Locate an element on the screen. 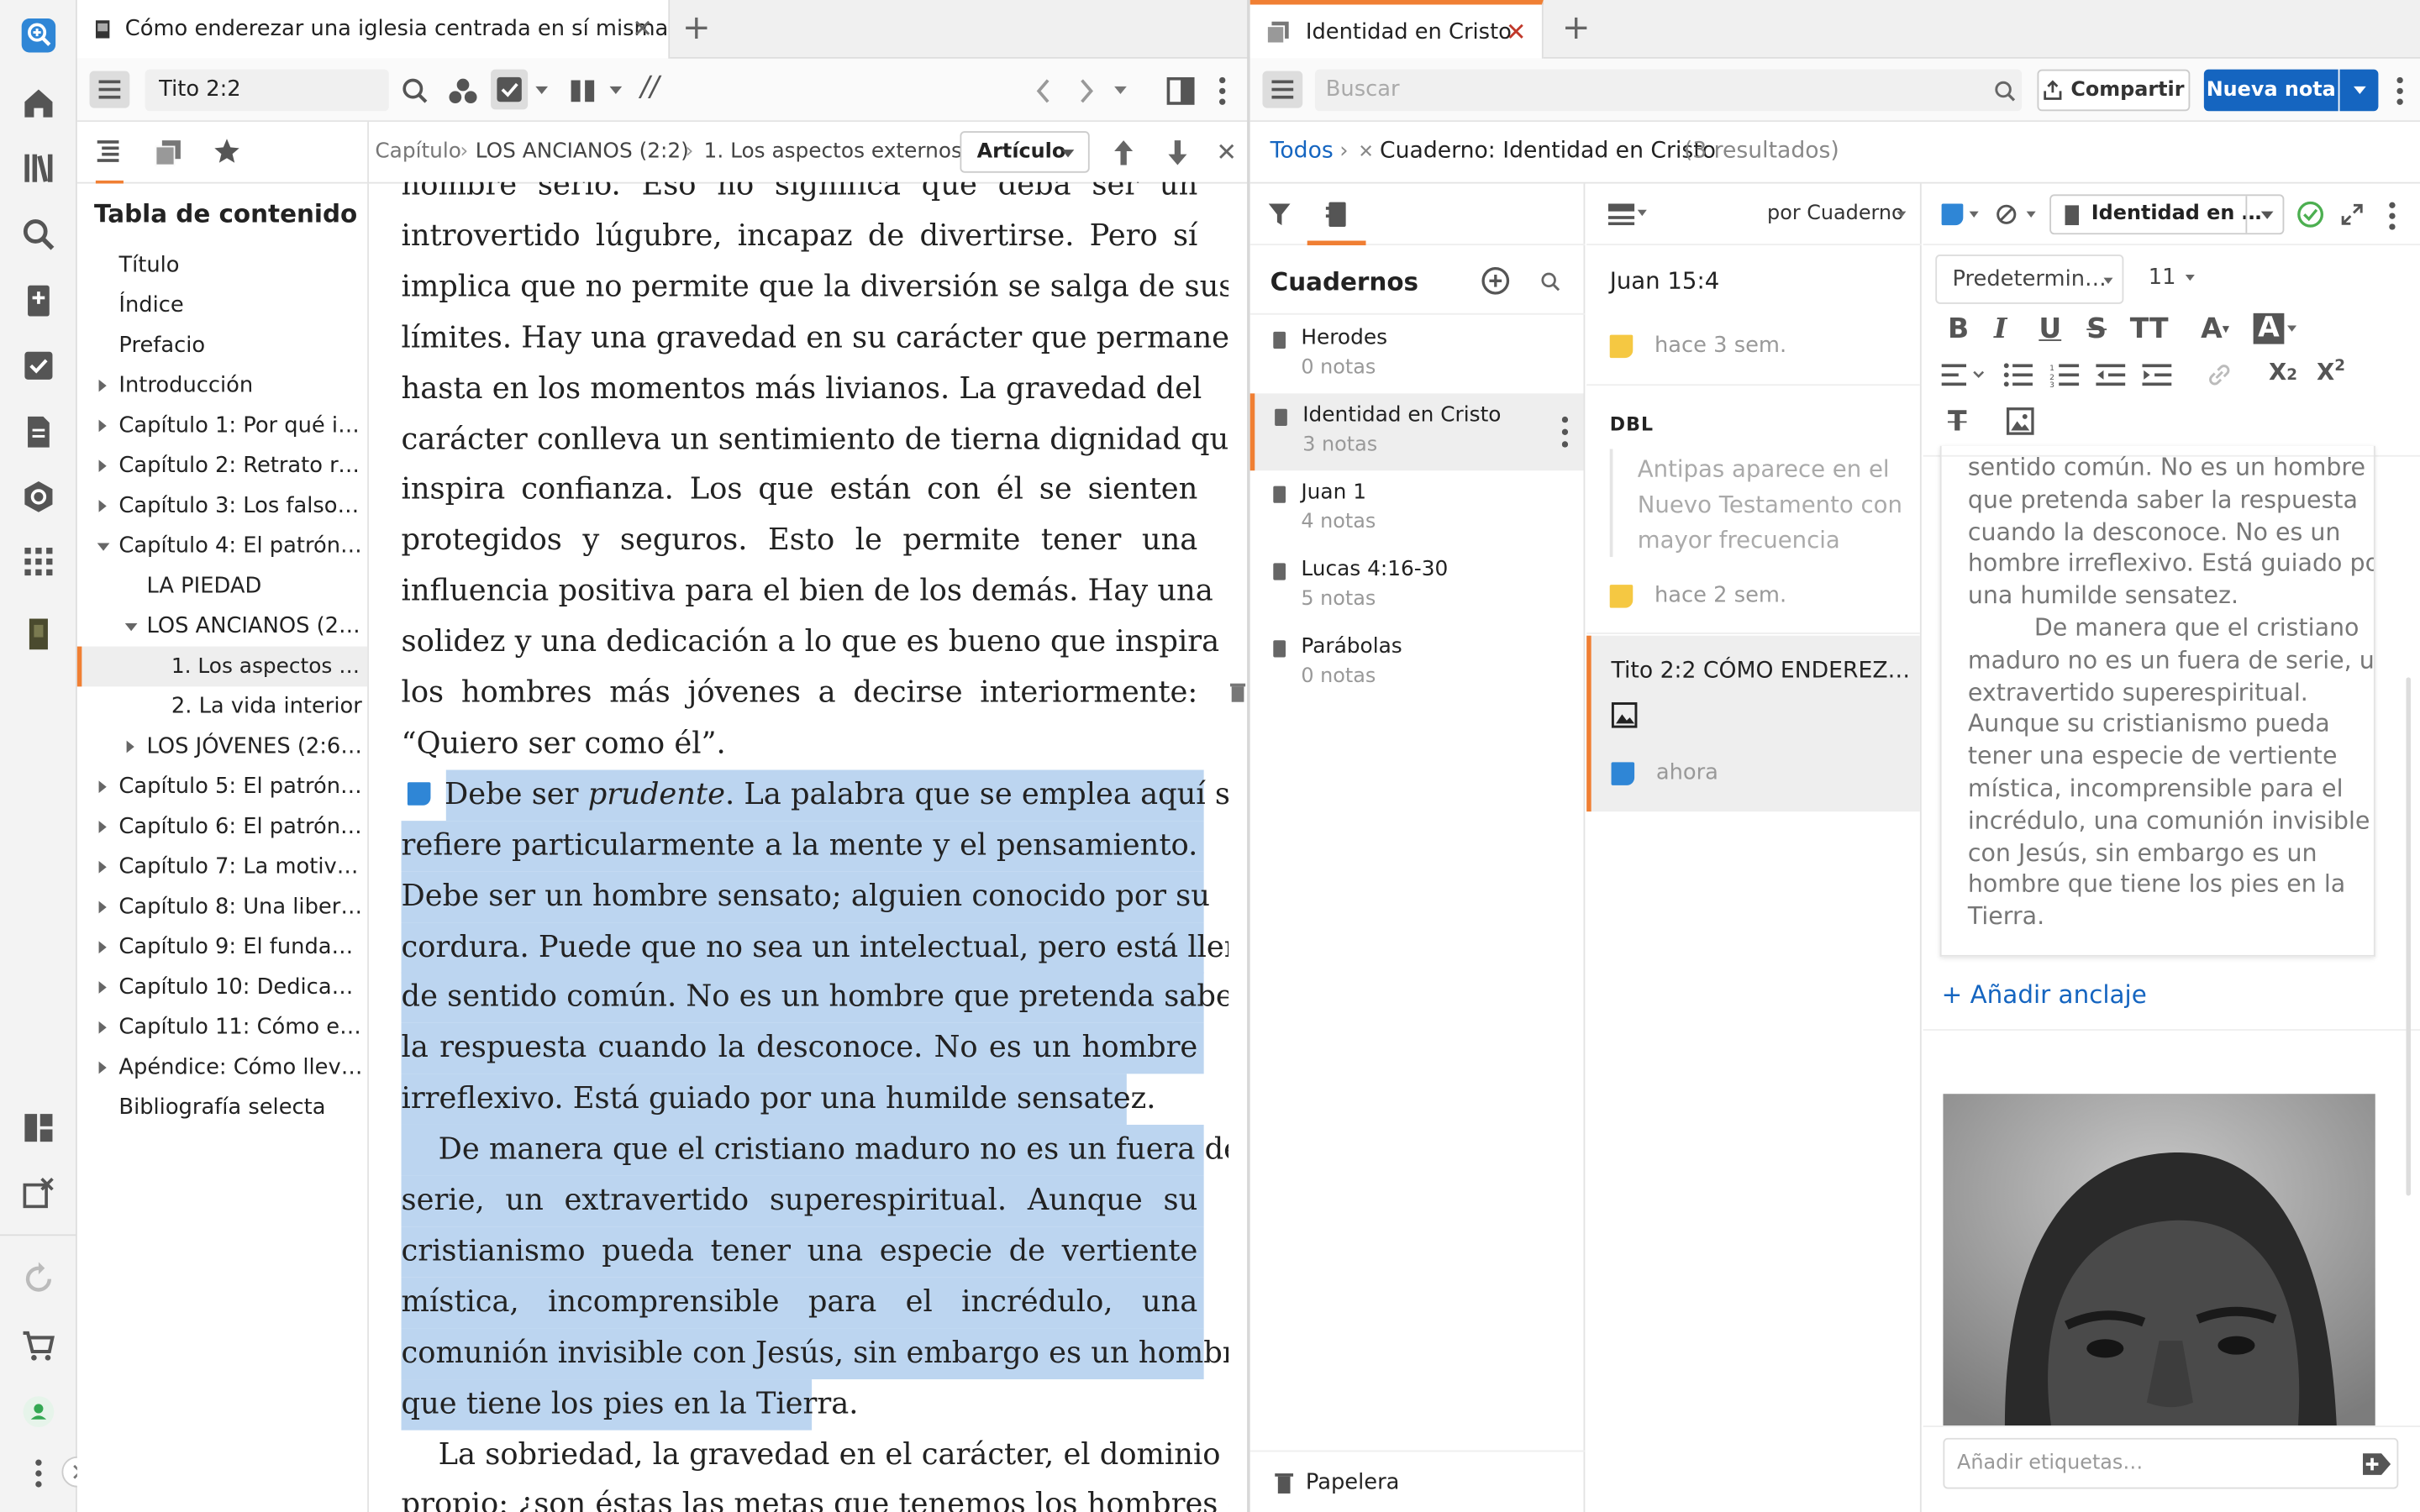 Image resolution: width=2420 pixels, height=1512 pixels. layouts-icon is located at coordinates (39, 1127).